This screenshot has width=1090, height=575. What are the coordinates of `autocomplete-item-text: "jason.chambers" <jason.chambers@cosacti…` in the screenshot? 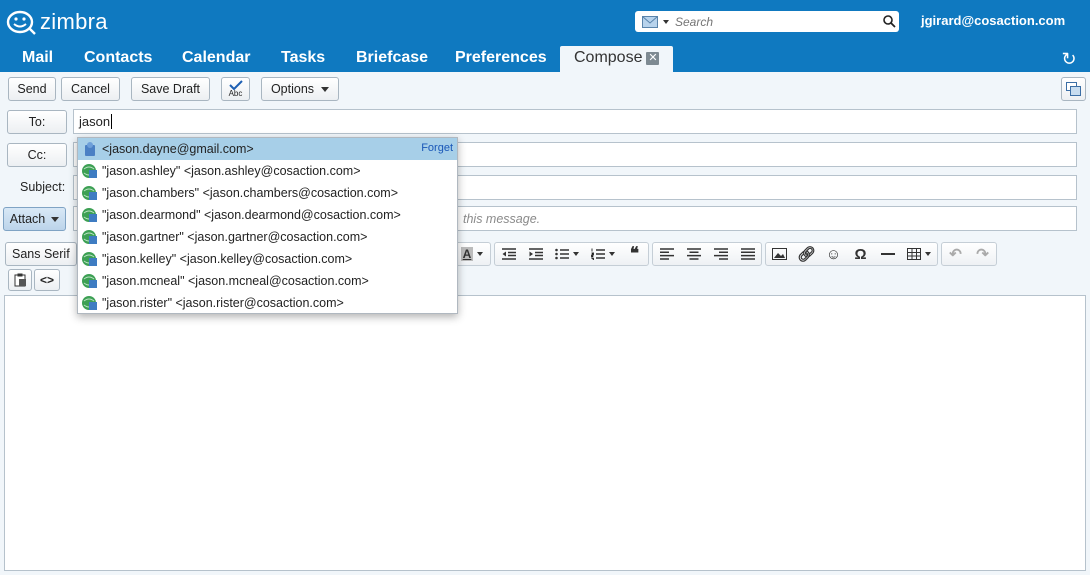 It's located at (250, 193).